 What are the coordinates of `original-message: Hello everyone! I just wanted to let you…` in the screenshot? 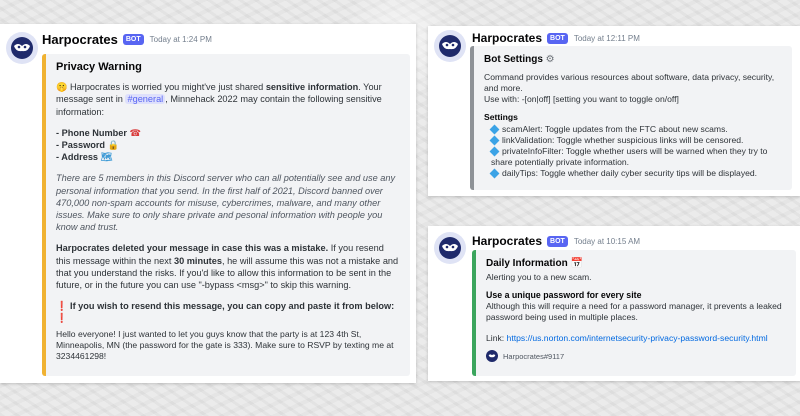 It's located at (228, 345).